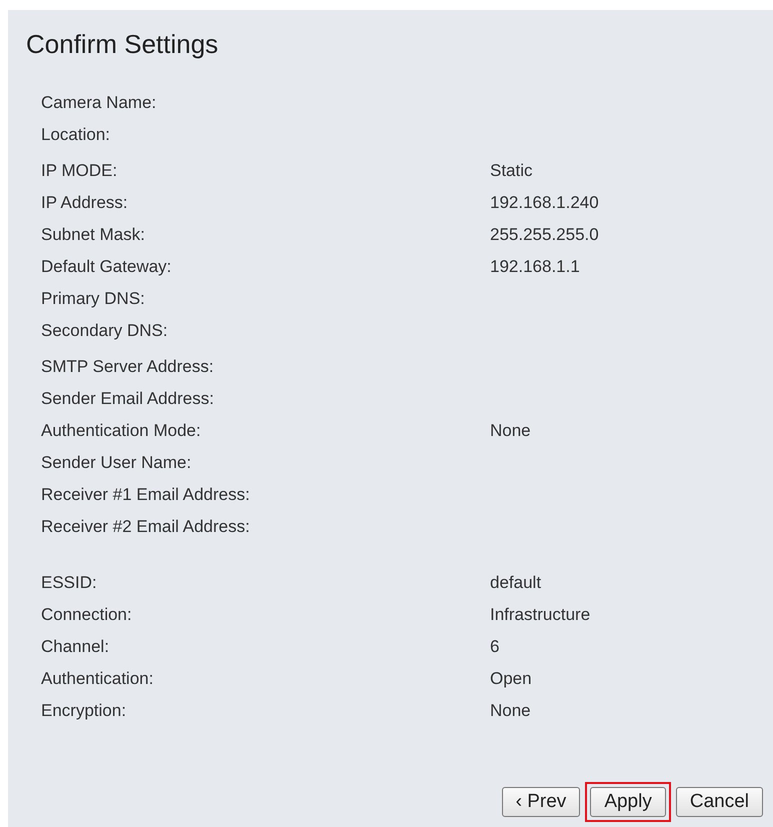 This screenshot has width=773, height=827. What do you see at coordinates (85, 203) in the screenshot?
I see `setting-label: IP Address:` at bounding box center [85, 203].